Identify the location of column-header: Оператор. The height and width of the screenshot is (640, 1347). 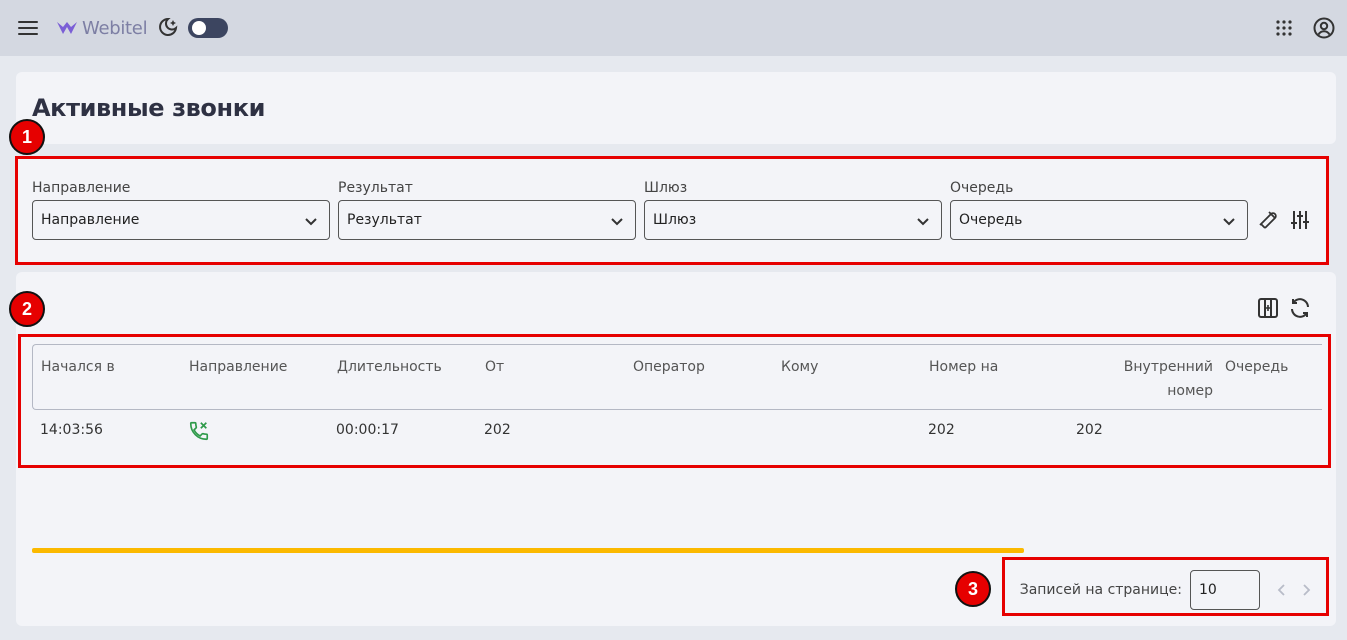
(669, 367).